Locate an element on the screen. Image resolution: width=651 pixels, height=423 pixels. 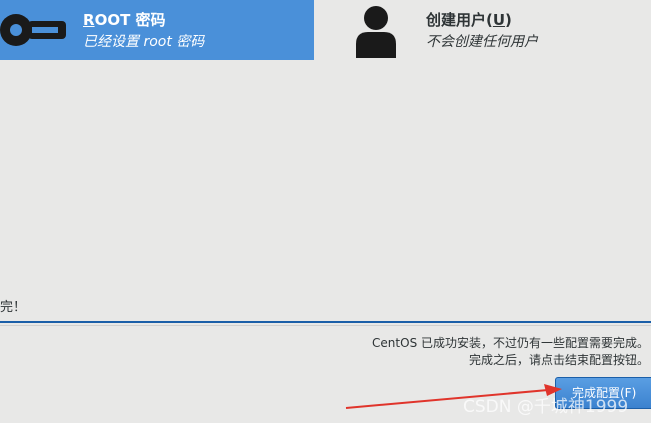
root-password-spoke: ROOT 密码 已经设置 root 密码 is located at coordinates (157, 30).